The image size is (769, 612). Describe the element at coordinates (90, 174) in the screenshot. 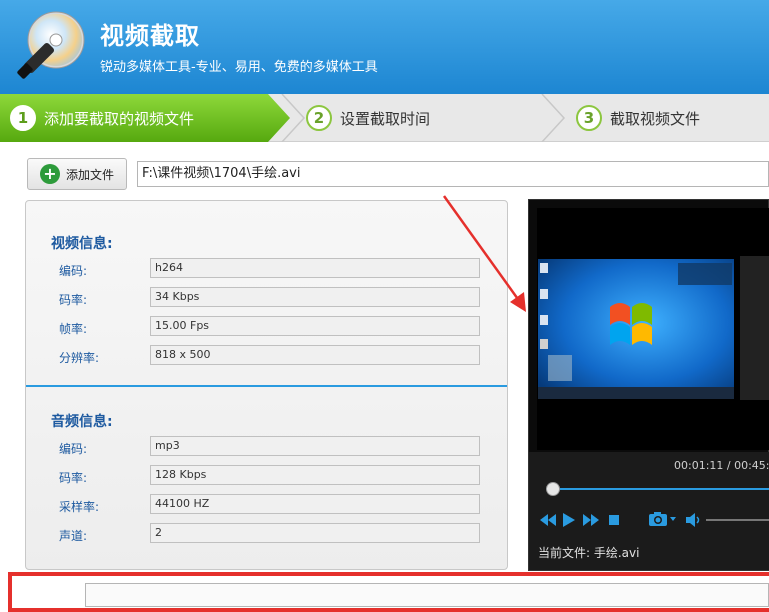

I see `add-file-label: 添加文件` at that location.